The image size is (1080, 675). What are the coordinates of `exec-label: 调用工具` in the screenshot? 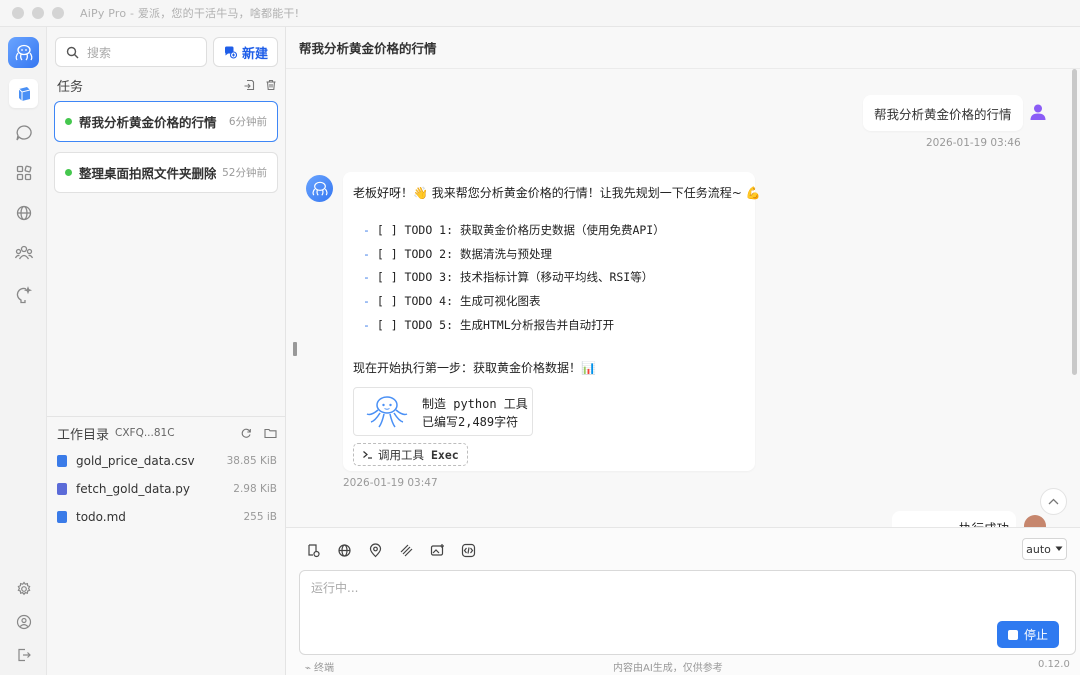 It's located at (401, 454).